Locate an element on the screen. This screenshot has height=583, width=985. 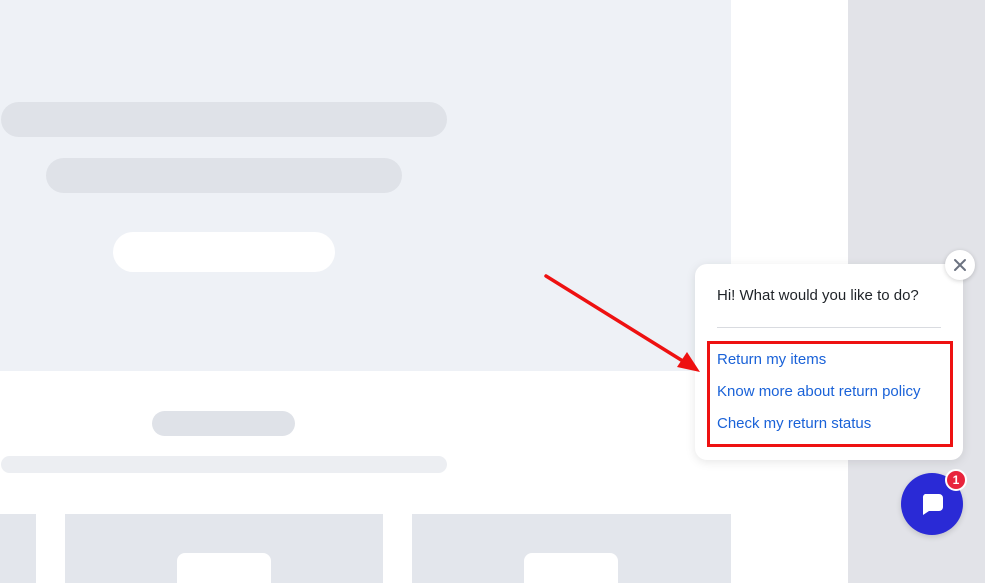
chat-bubble-icon is located at coordinates (932, 504).